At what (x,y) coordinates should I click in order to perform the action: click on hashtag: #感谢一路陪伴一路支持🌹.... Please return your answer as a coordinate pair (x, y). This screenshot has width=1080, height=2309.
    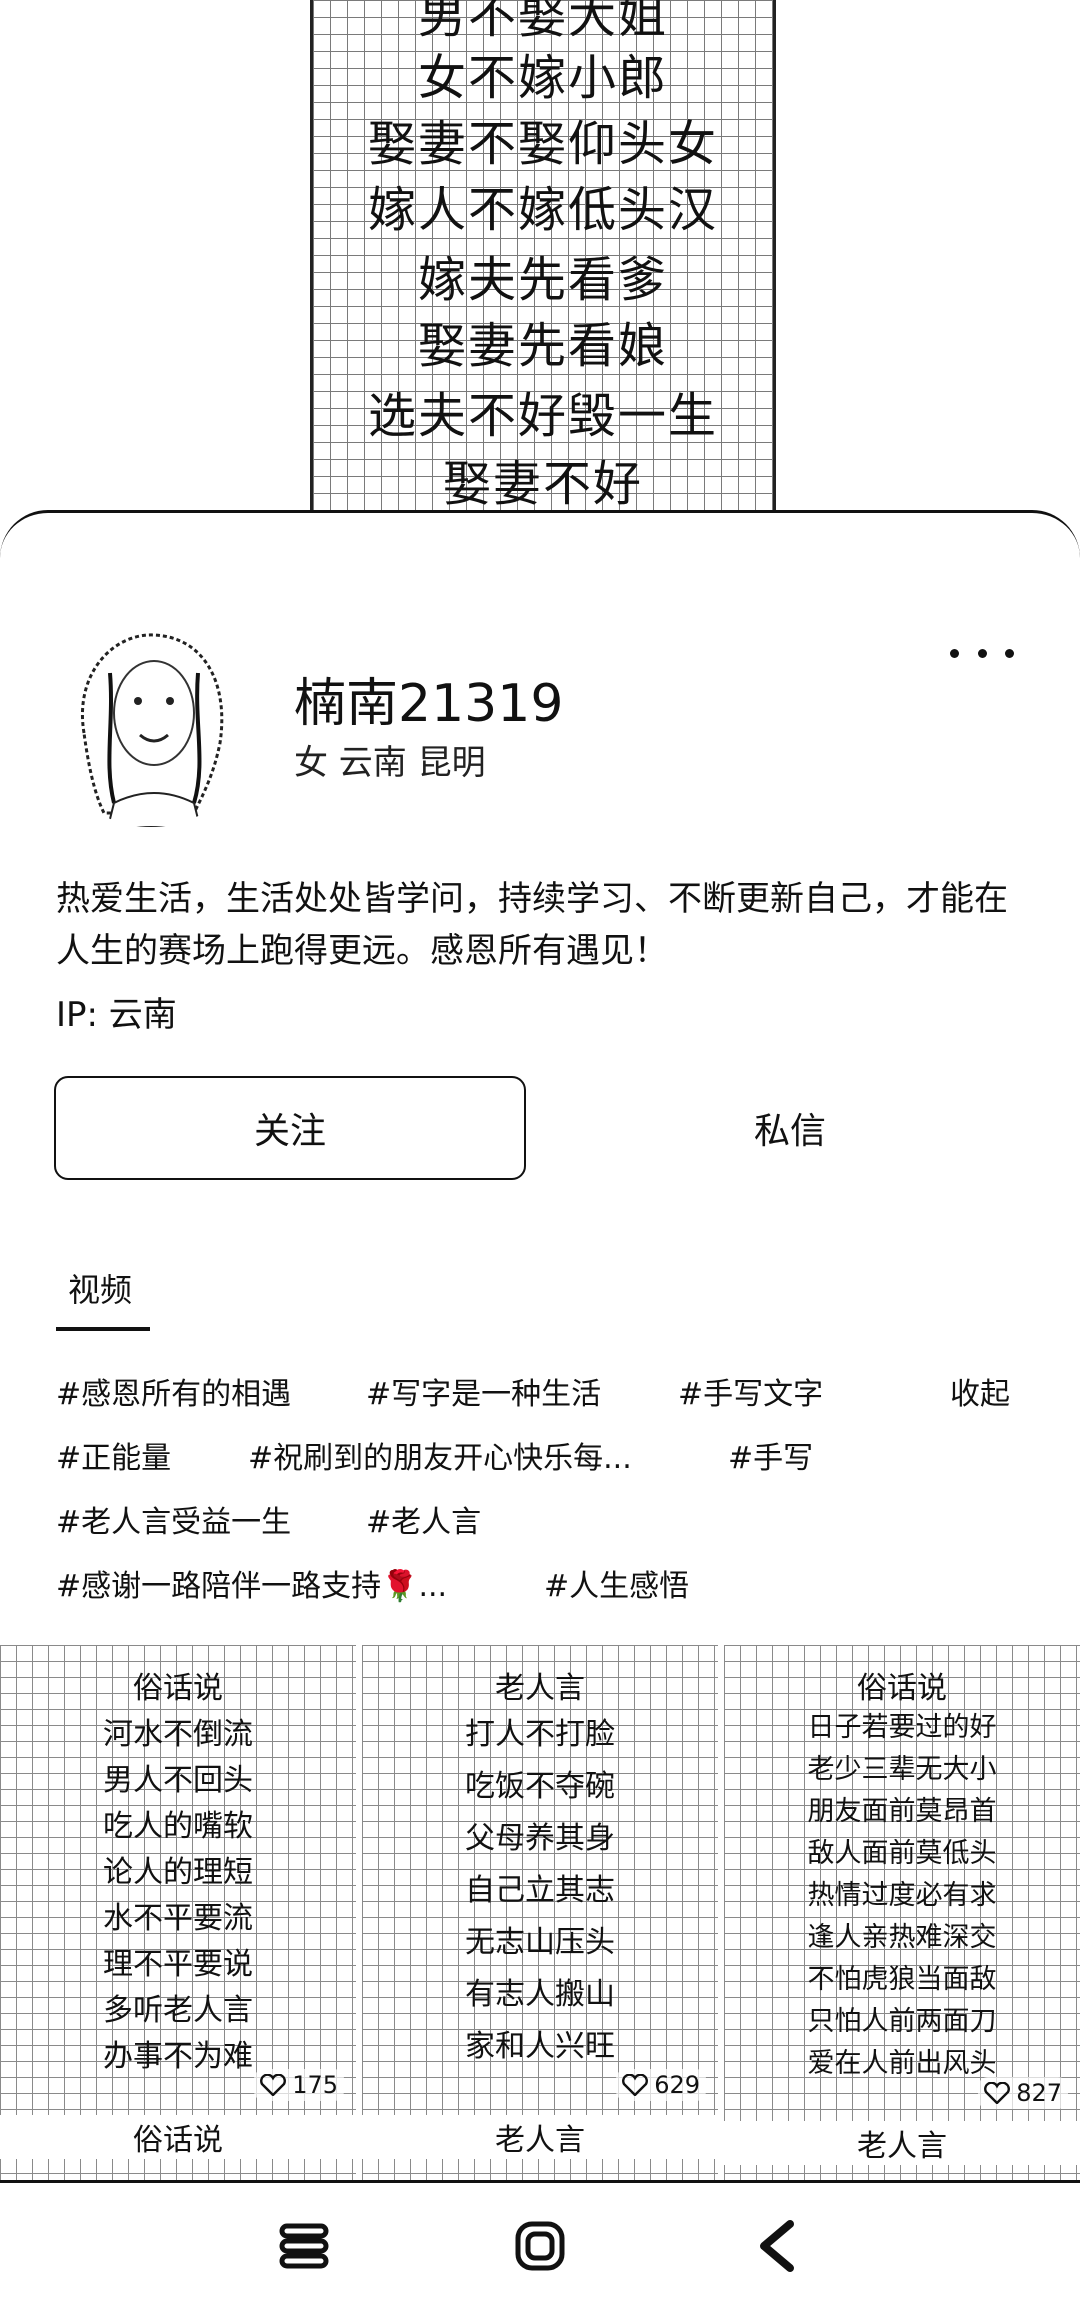
    Looking at the image, I should click on (251, 1583).